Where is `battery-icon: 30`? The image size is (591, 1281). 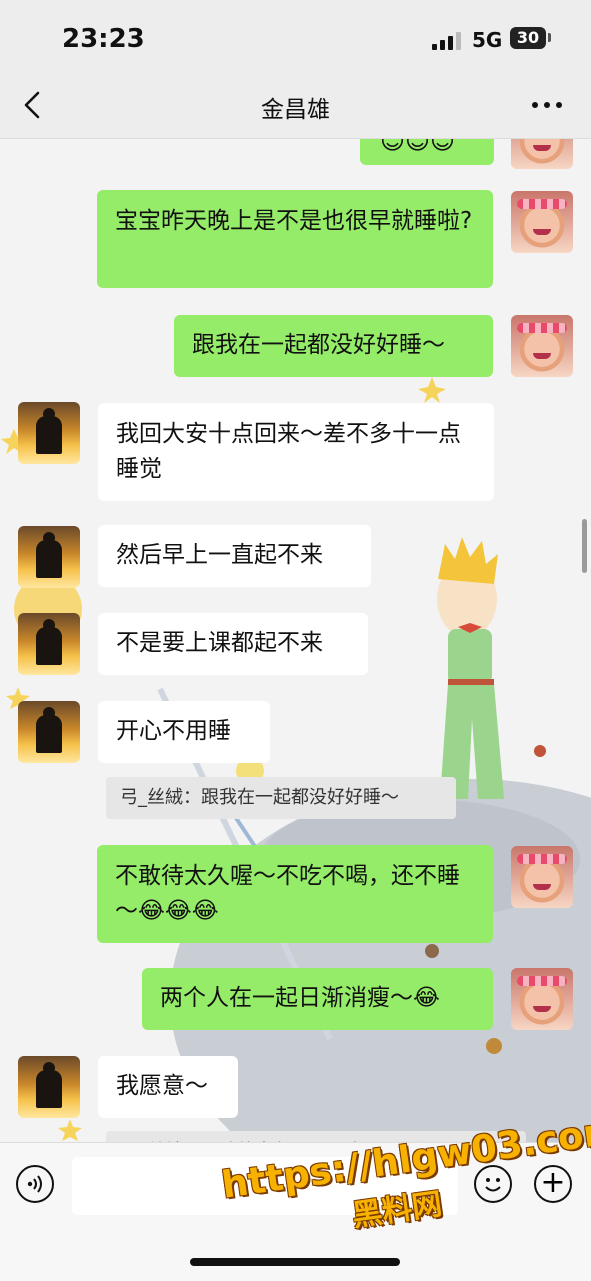 battery-icon: 30 is located at coordinates (528, 38).